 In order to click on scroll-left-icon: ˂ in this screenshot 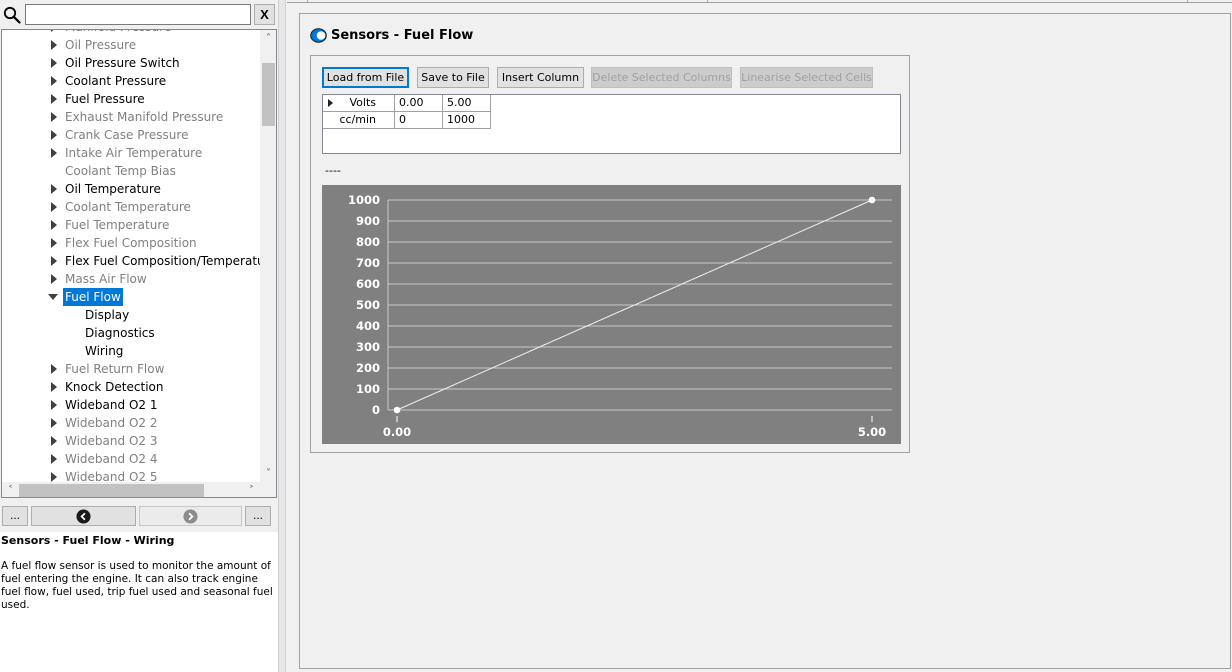, I will do `click(10, 489)`.